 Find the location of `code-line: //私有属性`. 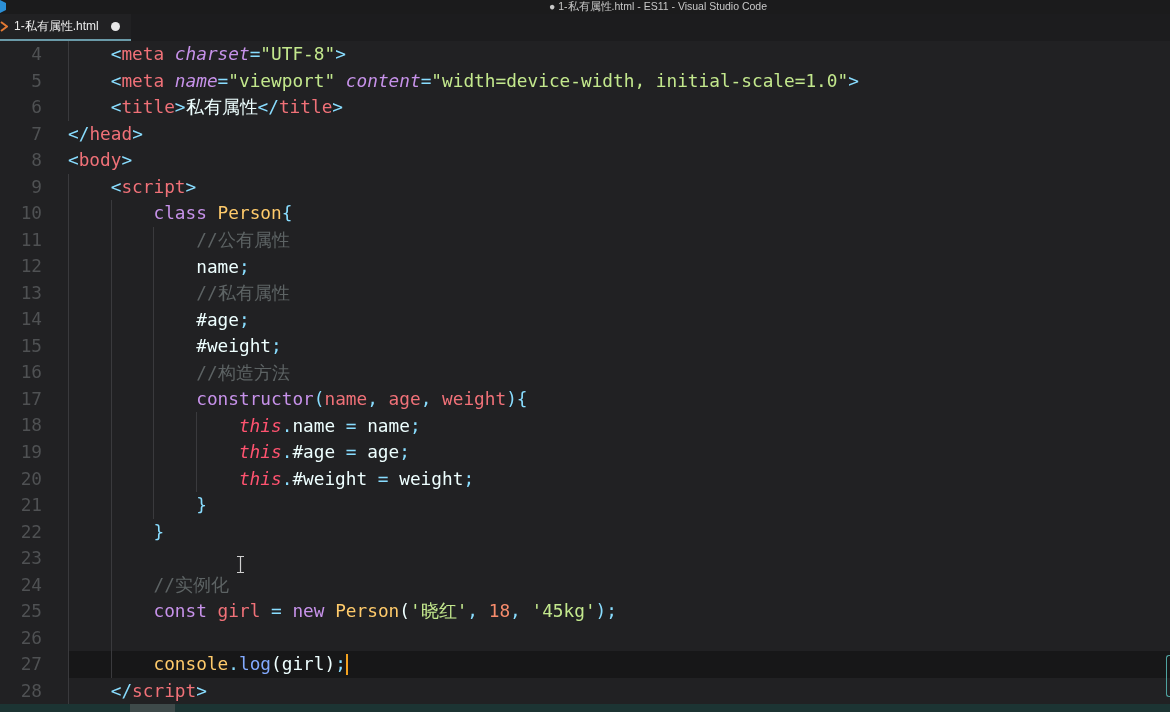

code-line: //私有属性 is located at coordinates (243, 293).